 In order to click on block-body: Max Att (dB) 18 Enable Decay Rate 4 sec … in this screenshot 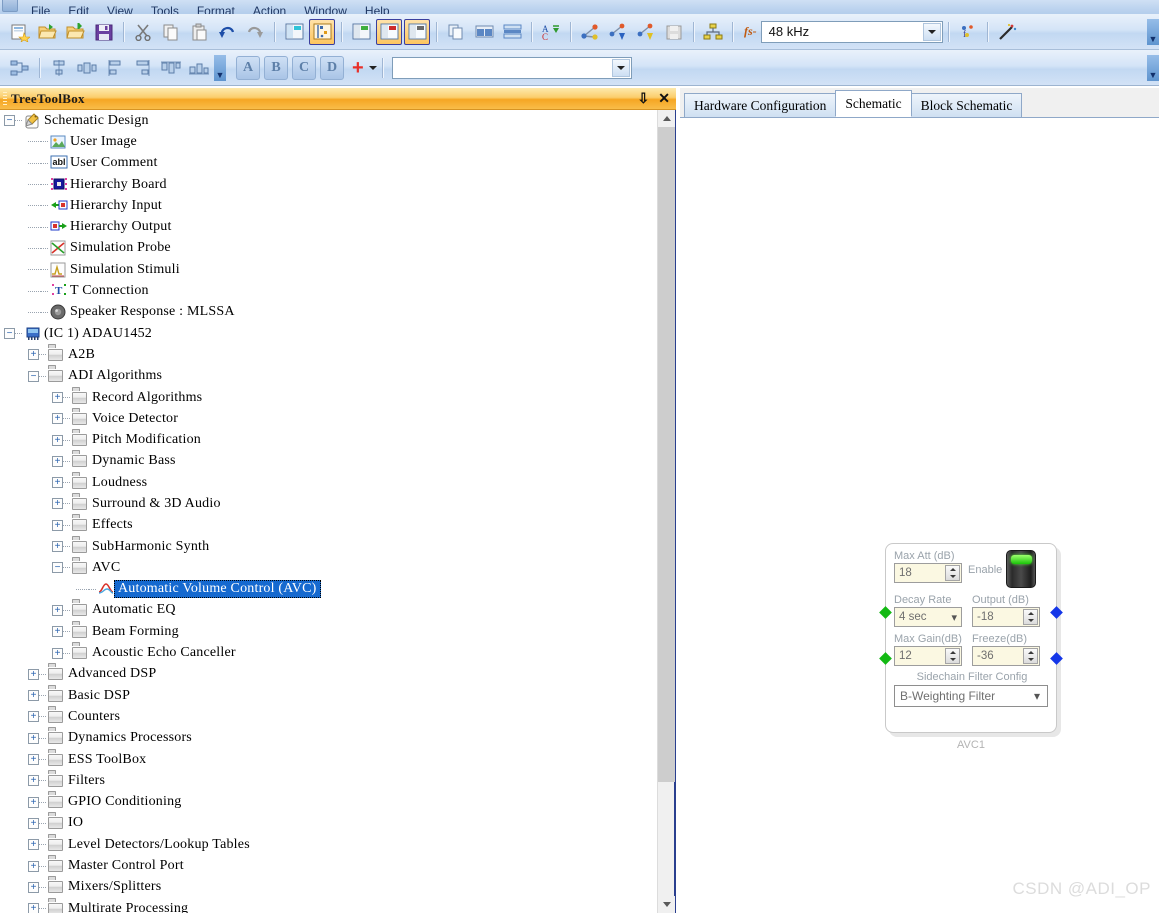, I will do `click(971, 638)`.